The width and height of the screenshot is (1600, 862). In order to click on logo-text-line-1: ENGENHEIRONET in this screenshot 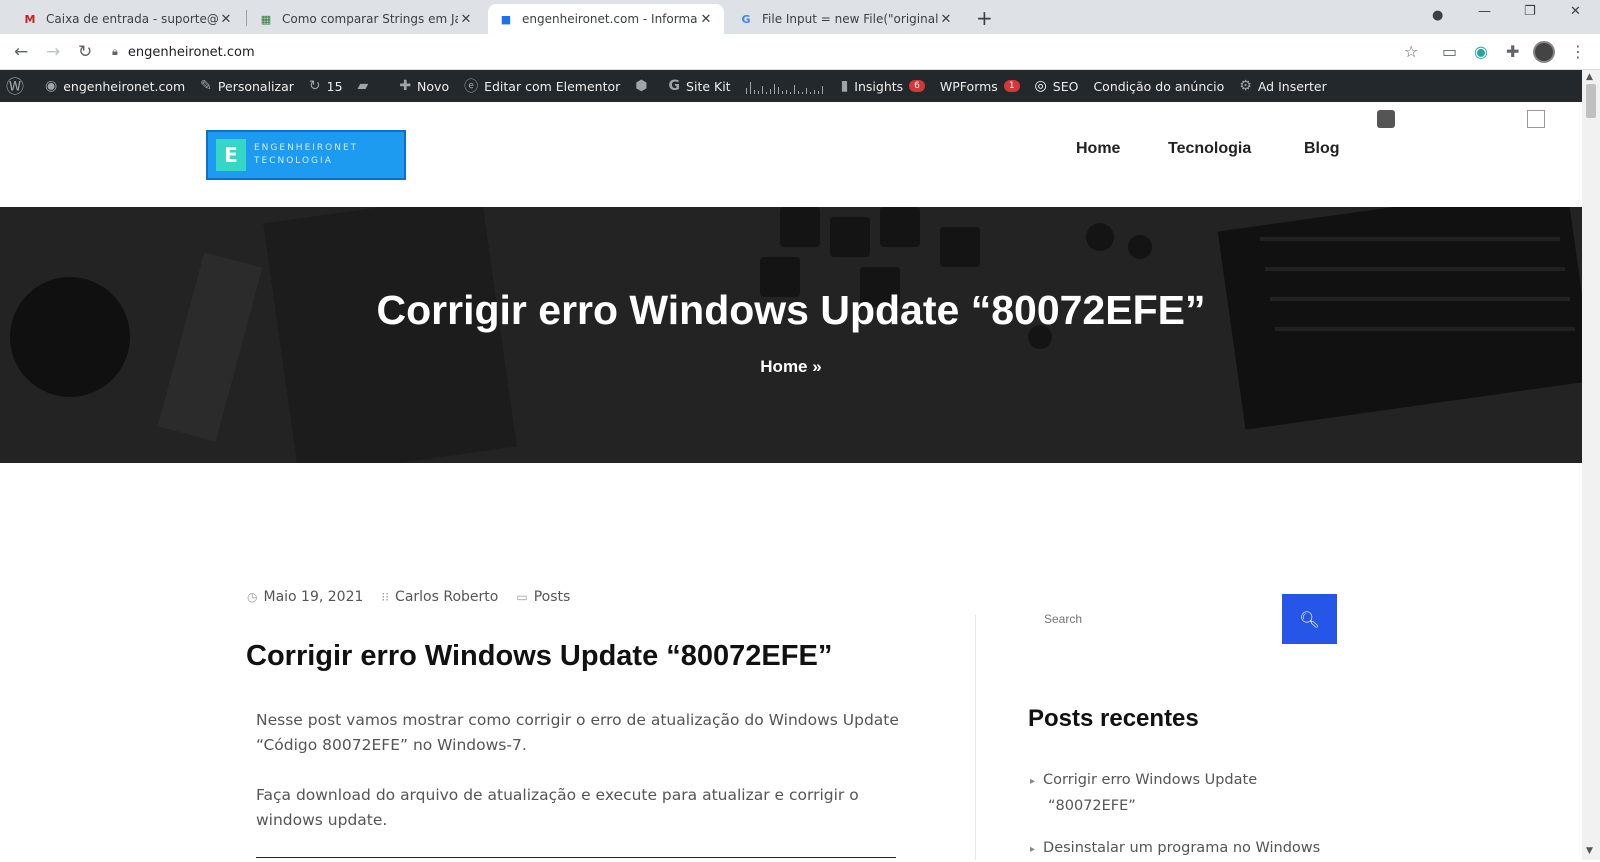, I will do `click(306, 148)`.